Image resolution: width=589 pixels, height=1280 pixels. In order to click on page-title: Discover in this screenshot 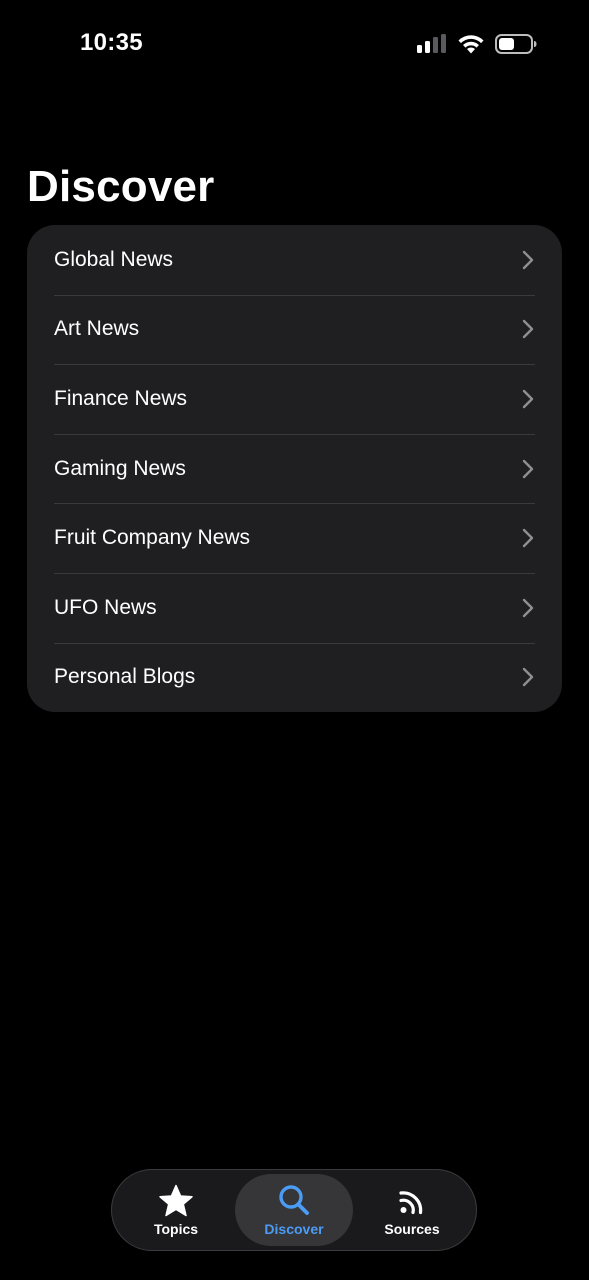, I will do `click(121, 186)`.